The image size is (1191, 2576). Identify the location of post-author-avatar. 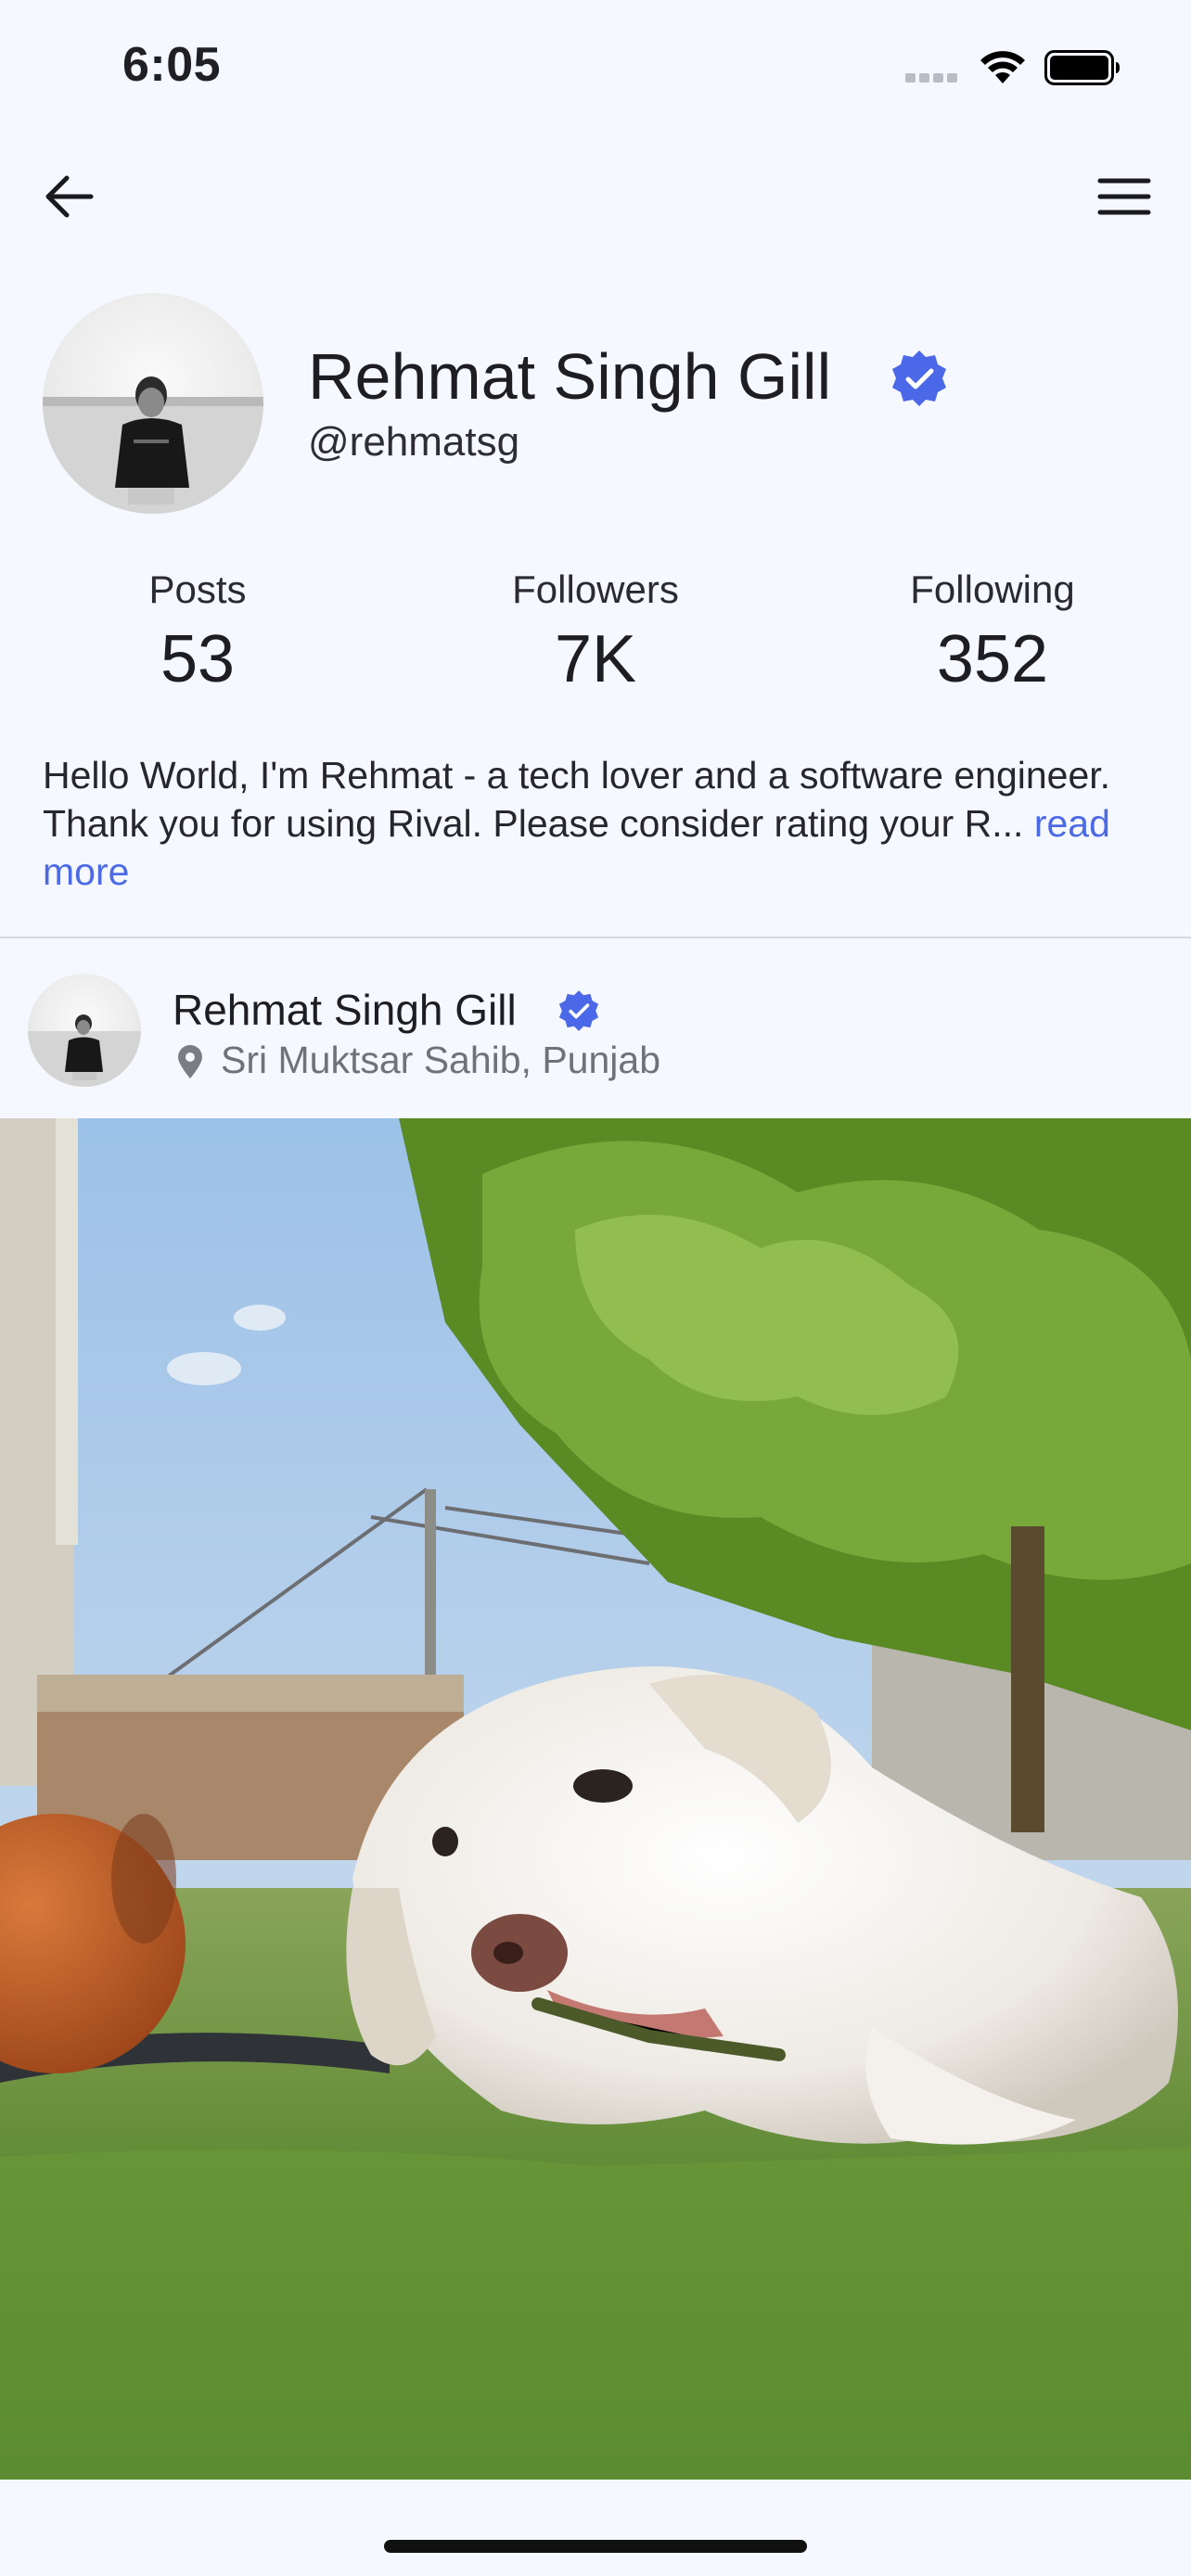
(84, 1030).